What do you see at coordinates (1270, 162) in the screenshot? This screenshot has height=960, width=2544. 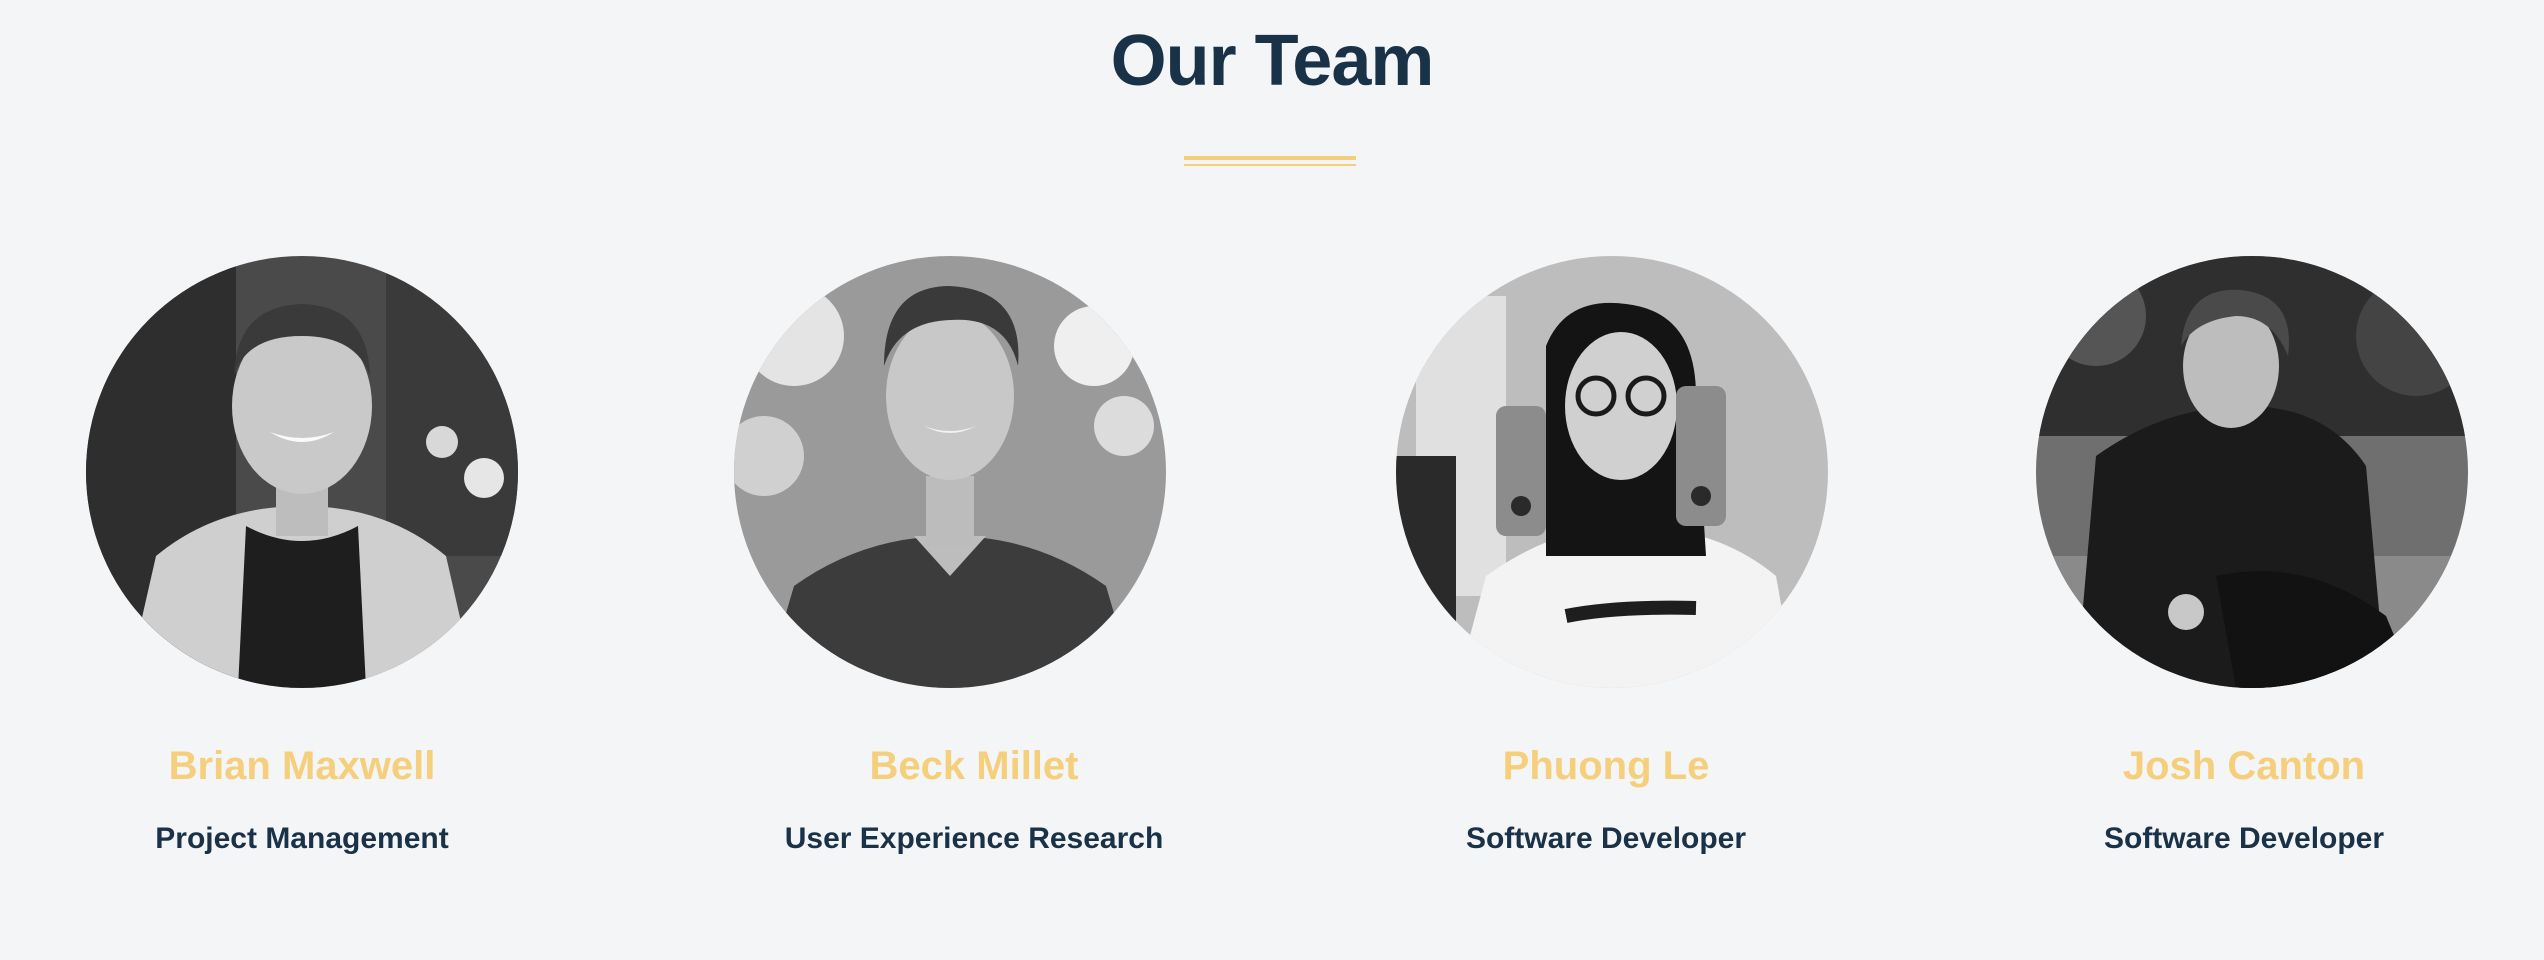 I see `title-underline-divider` at bounding box center [1270, 162].